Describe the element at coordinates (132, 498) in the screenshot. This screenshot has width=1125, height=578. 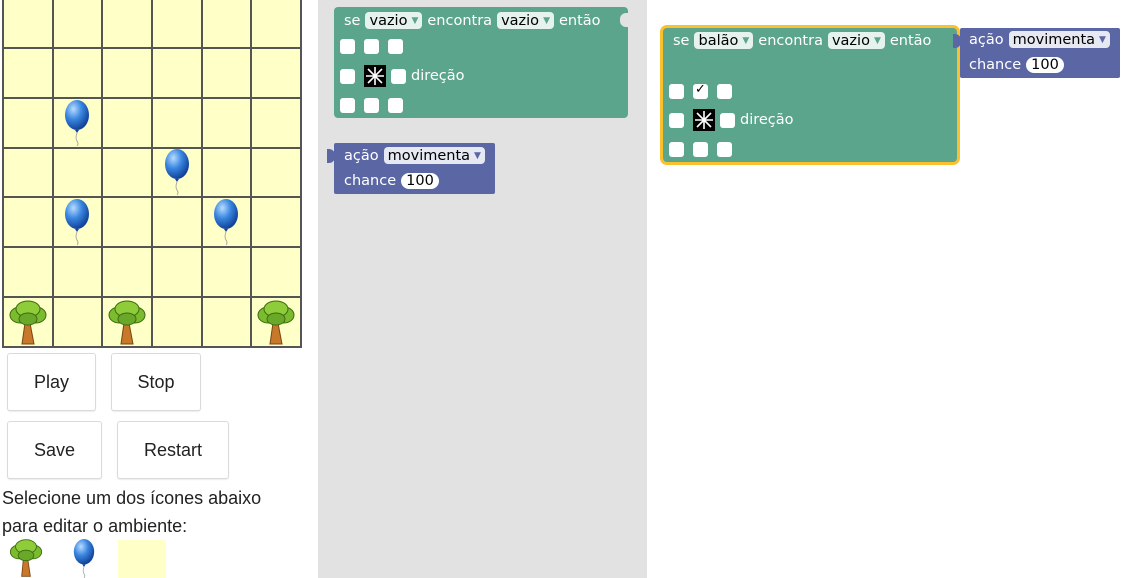
I see `instructions-line-1: Selecione um dos ícones abaixo` at that location.